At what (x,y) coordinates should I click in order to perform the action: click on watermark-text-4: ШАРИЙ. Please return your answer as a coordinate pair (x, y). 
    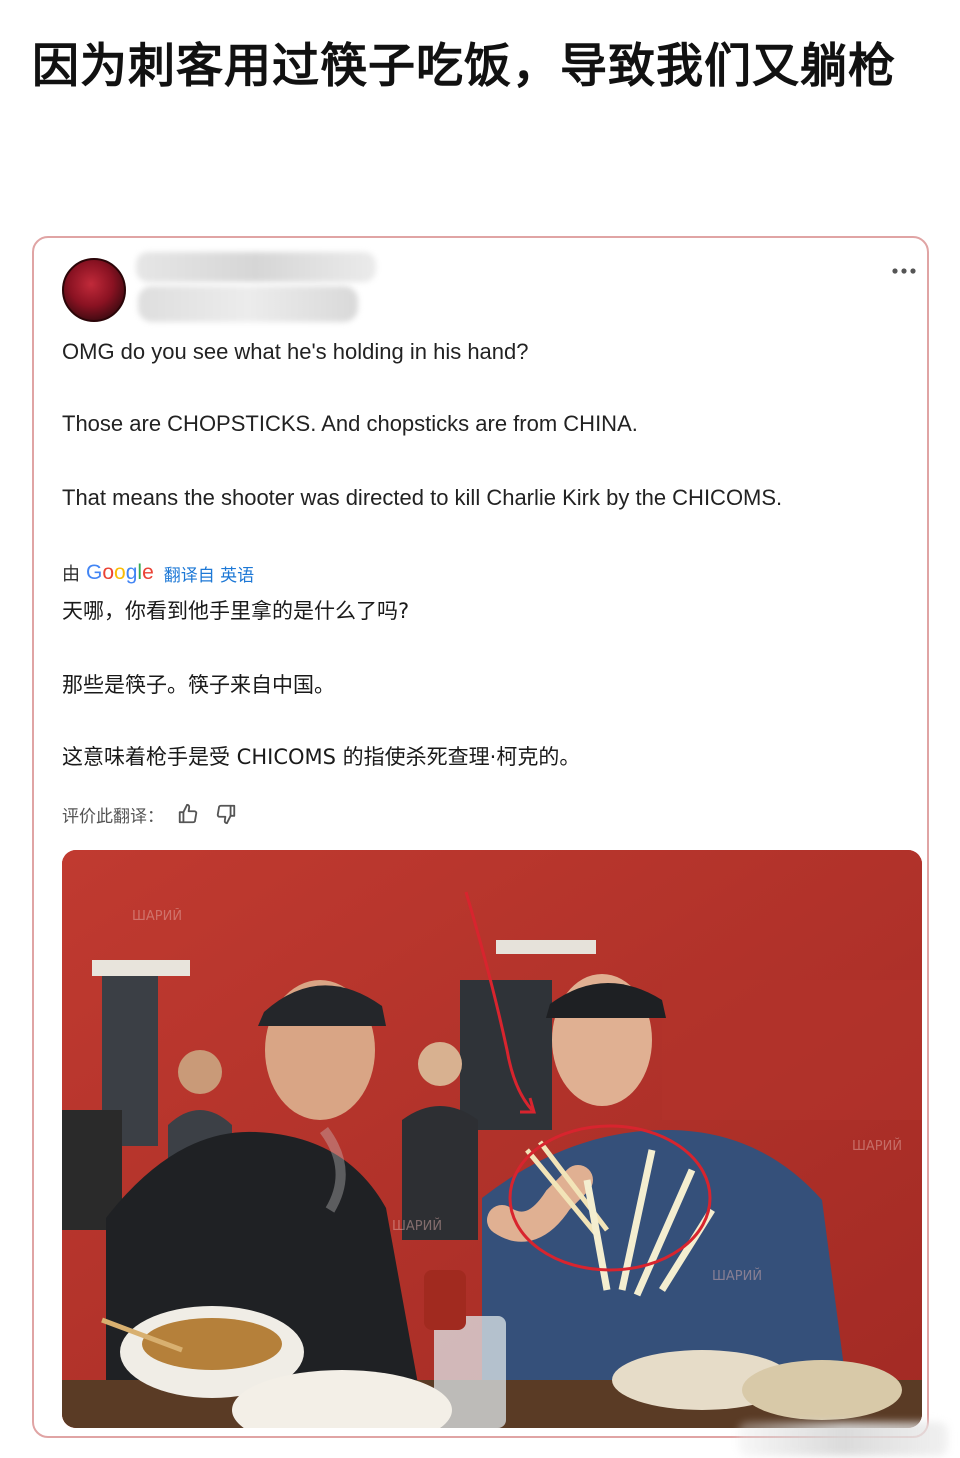
    Looking at the image, I should click on (877, 1146).